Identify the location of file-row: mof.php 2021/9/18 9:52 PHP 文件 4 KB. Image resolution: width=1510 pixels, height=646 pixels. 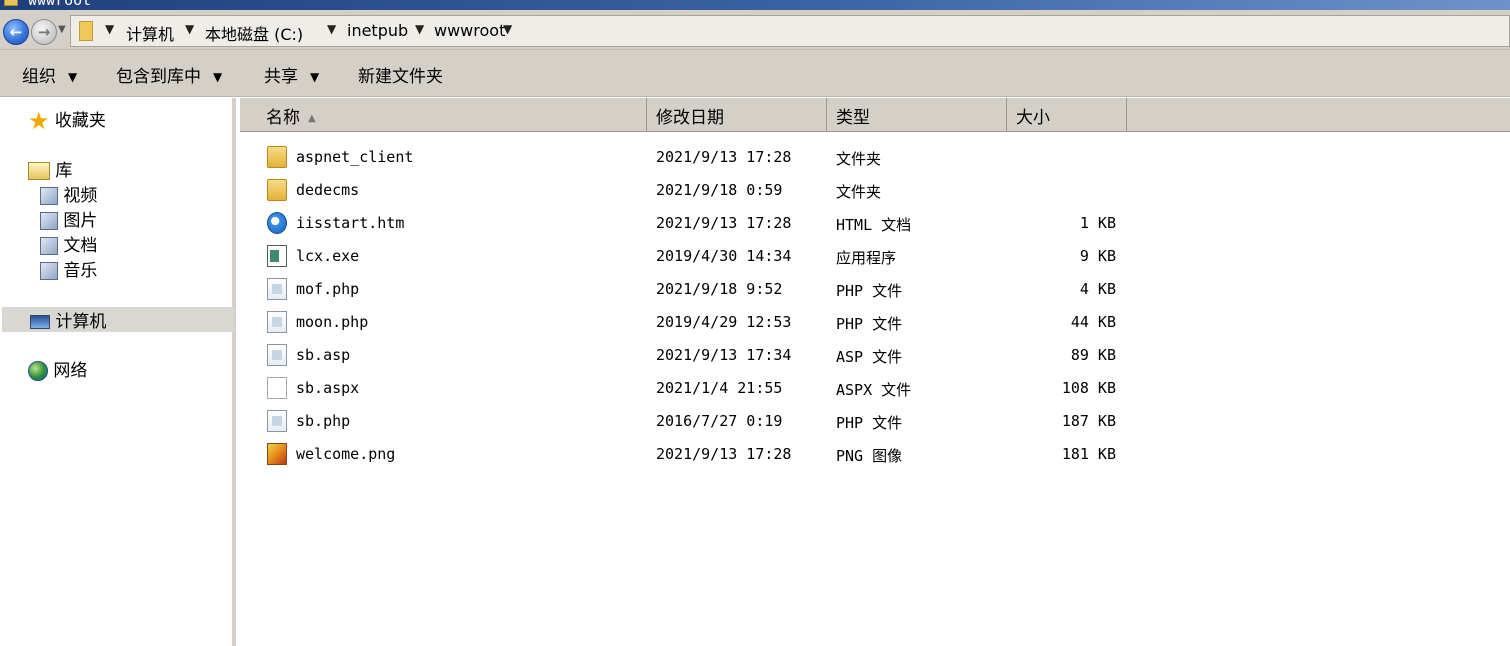
(875, 289).